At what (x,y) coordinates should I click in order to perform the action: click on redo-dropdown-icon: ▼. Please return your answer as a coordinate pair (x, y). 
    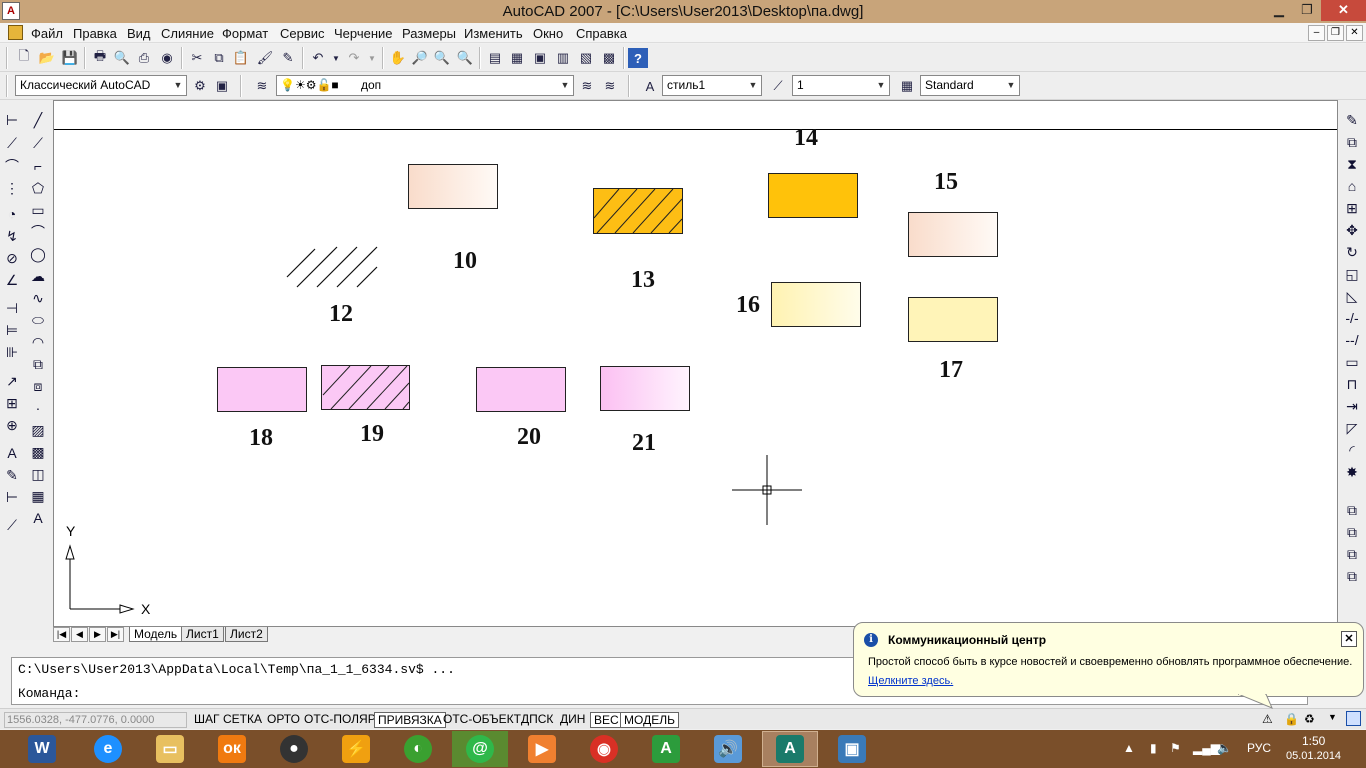
    Looking at the image, I should click on (372, 58).